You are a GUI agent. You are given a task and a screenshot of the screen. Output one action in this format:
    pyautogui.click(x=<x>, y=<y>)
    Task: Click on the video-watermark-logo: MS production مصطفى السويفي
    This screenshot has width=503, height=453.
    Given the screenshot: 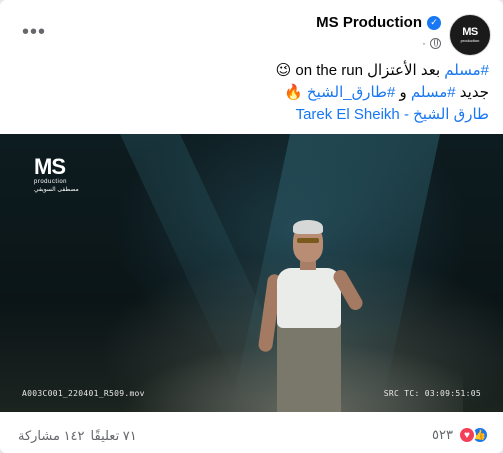 What is the action you would take?
    pyautogui.click(x=56, y=175)
    